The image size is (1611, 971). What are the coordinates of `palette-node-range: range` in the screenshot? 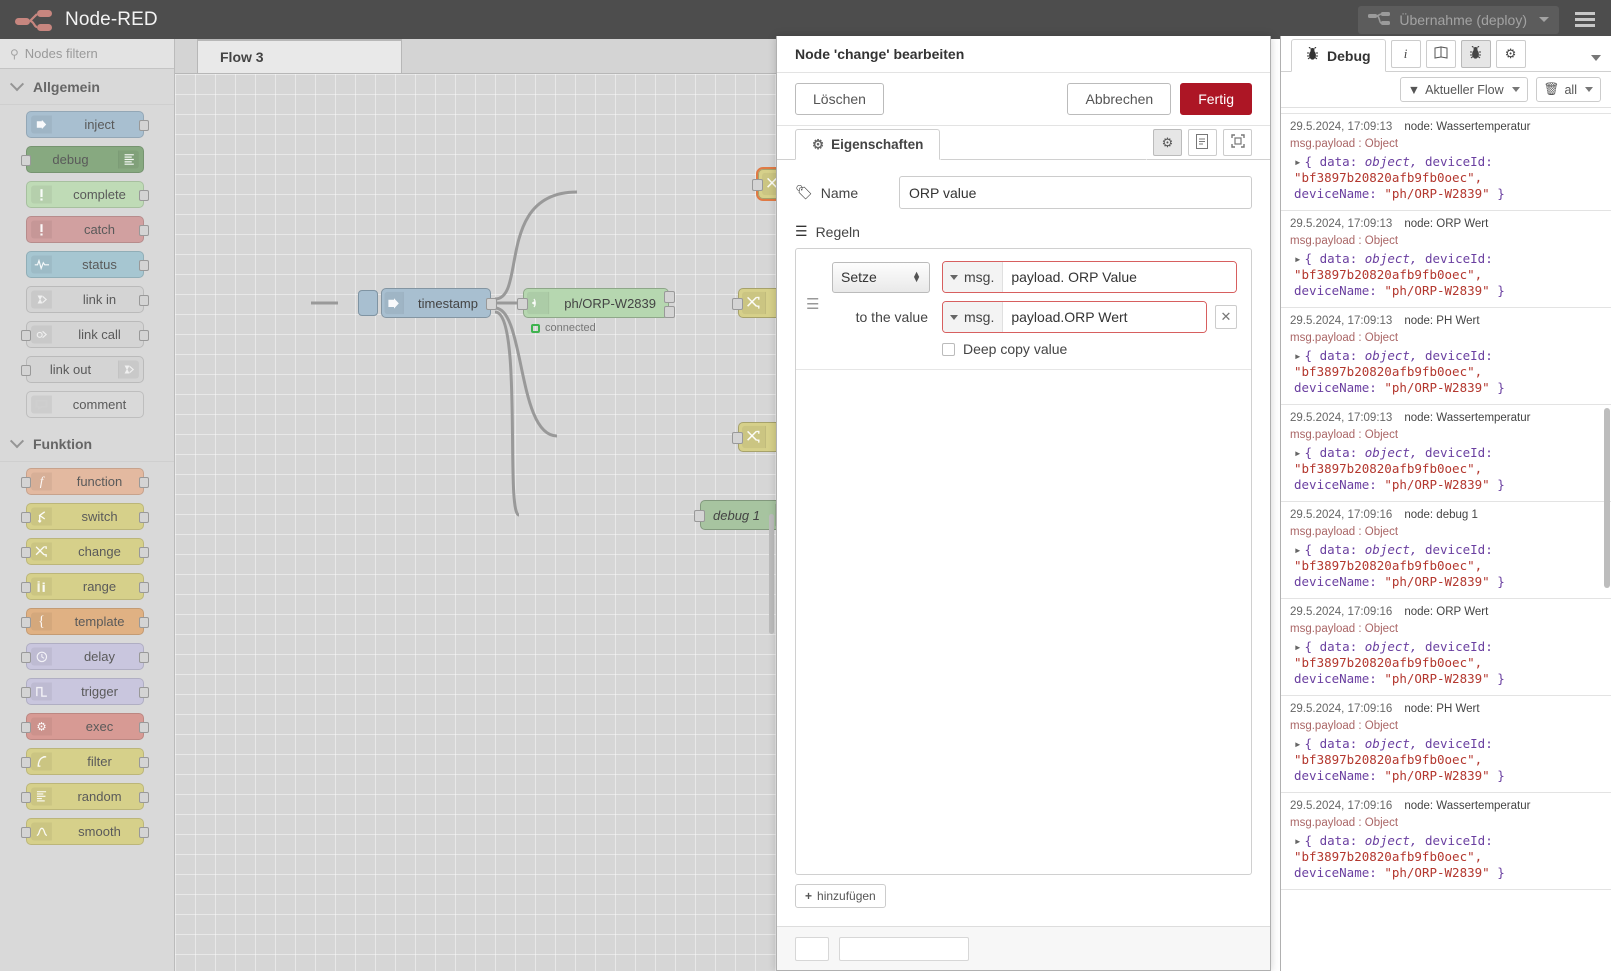 It's located at (85, 586).